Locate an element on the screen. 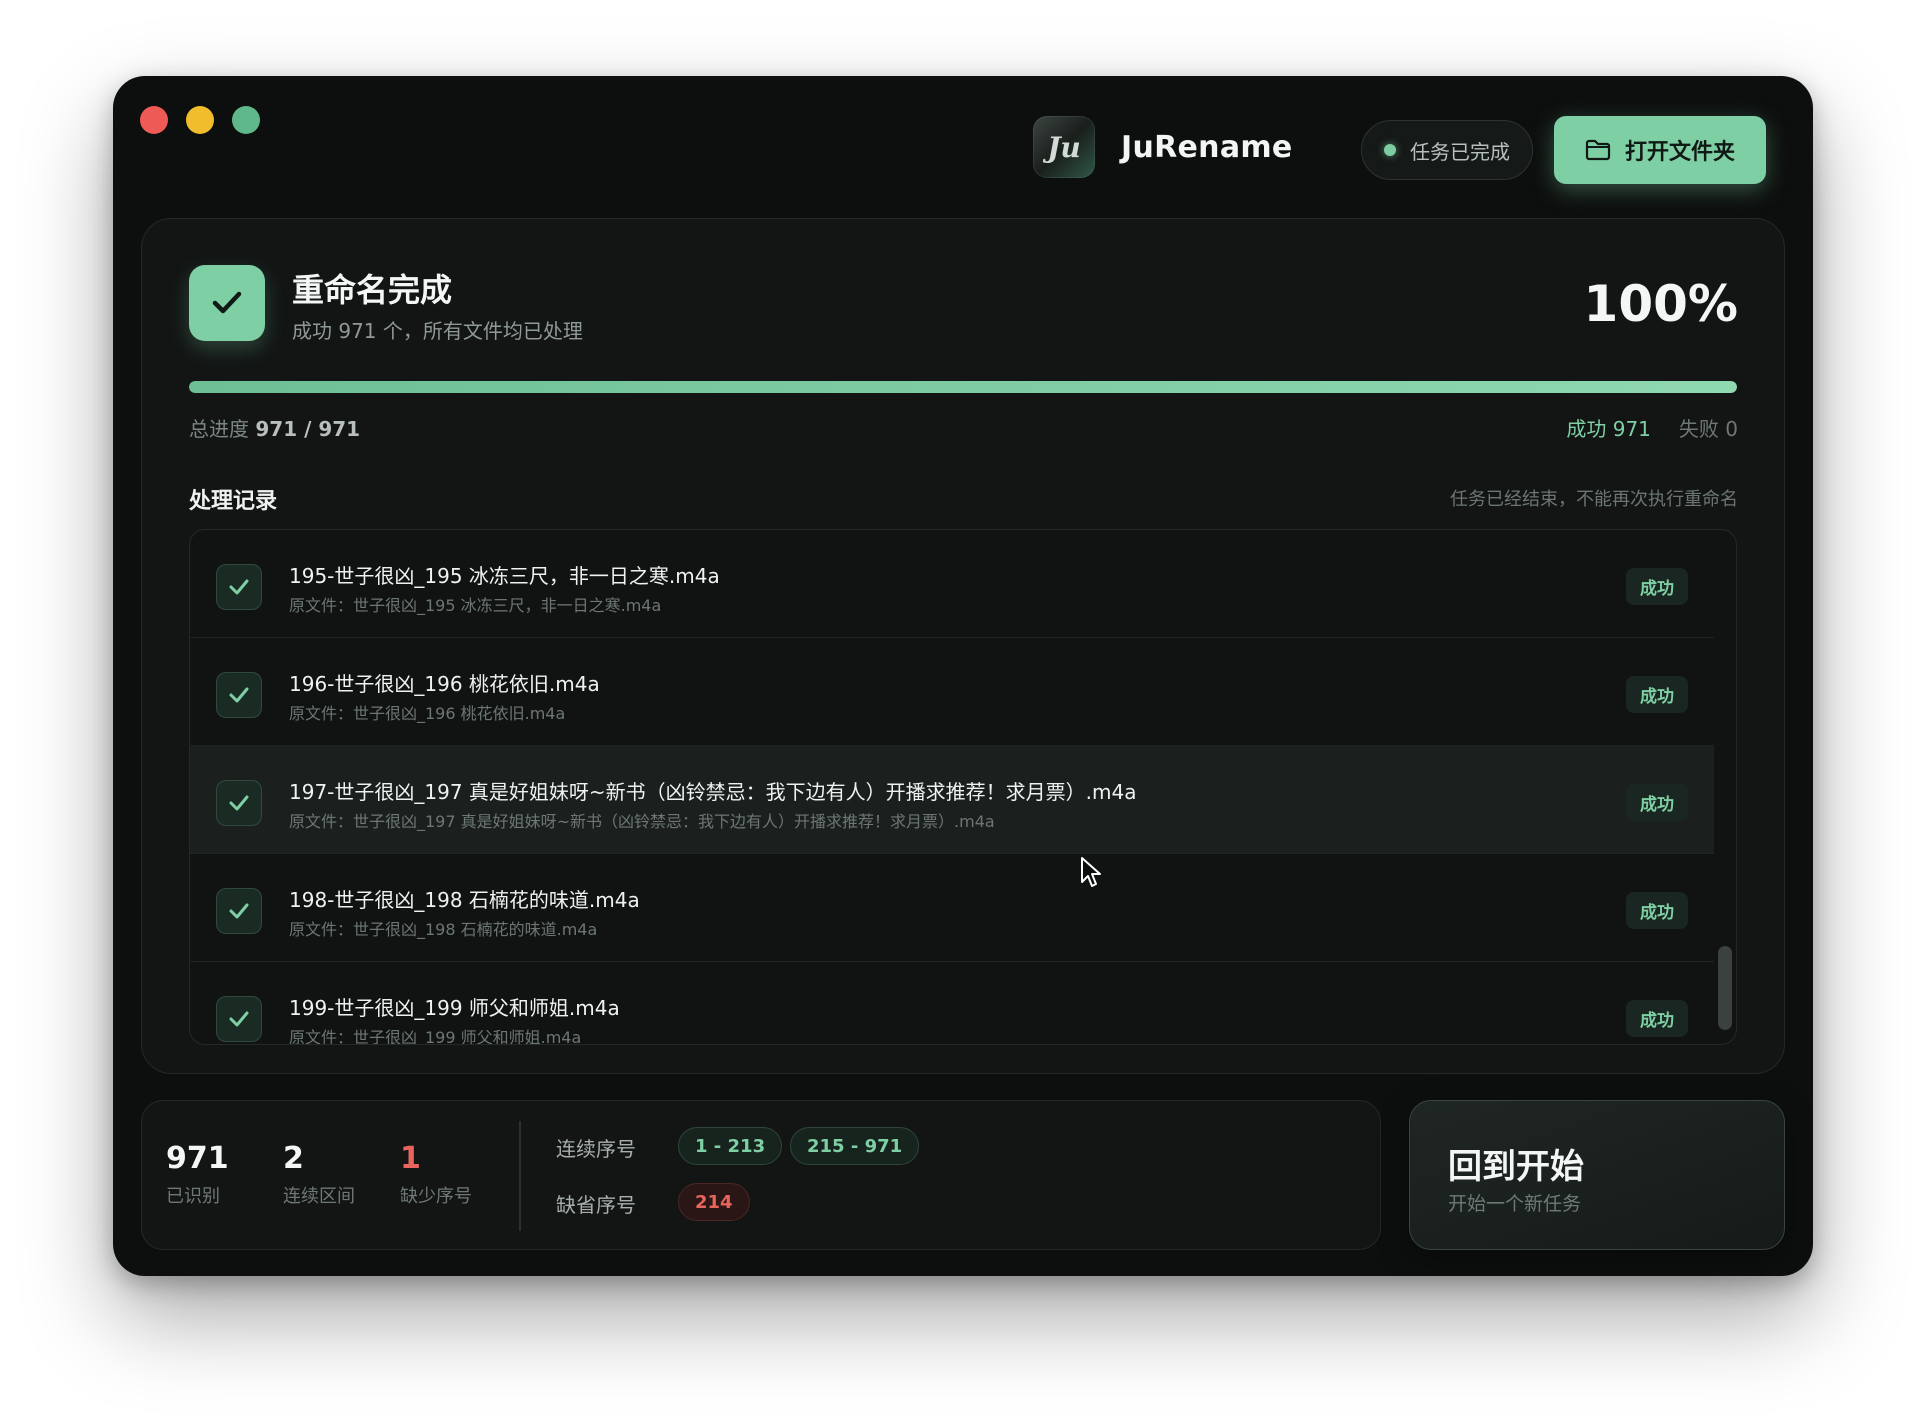  missing-label: 缺省序号 is located at coordinates (596, 1205).